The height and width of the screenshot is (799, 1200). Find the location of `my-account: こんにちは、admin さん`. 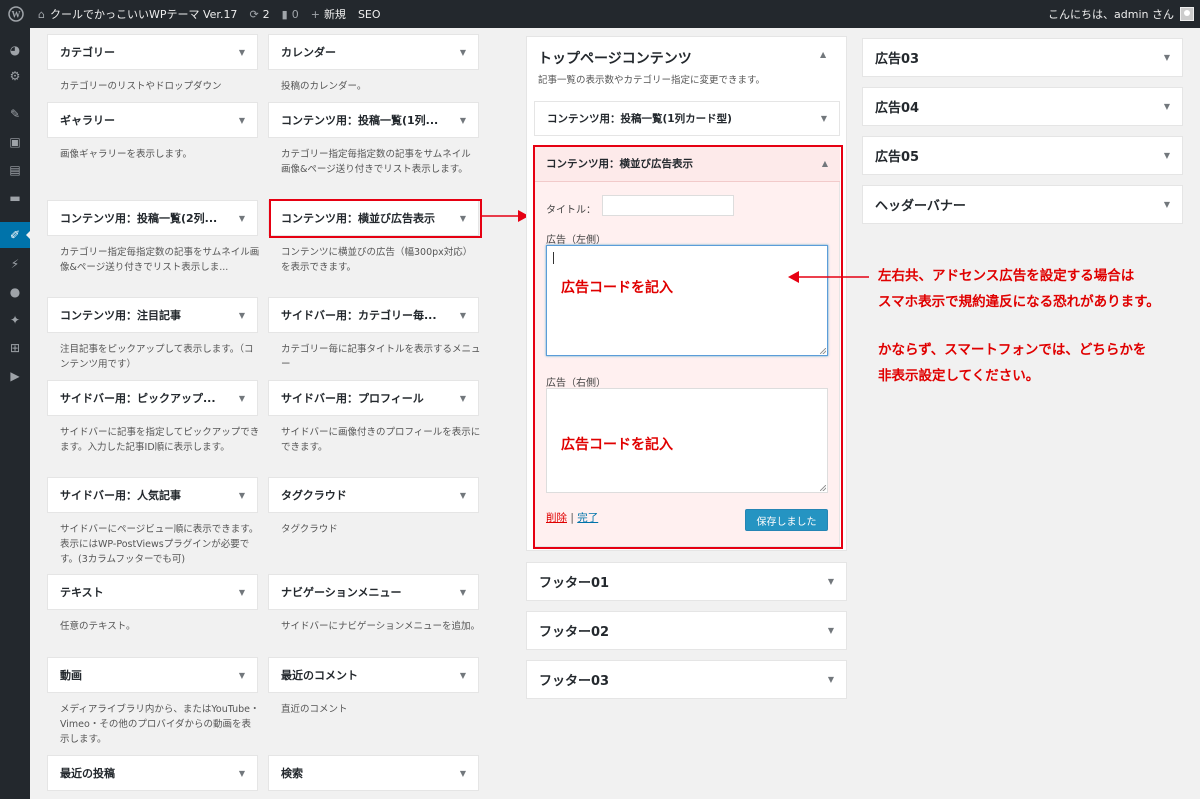

my-account: こんにちは、admin さん is located at coordinates (1121, 14).